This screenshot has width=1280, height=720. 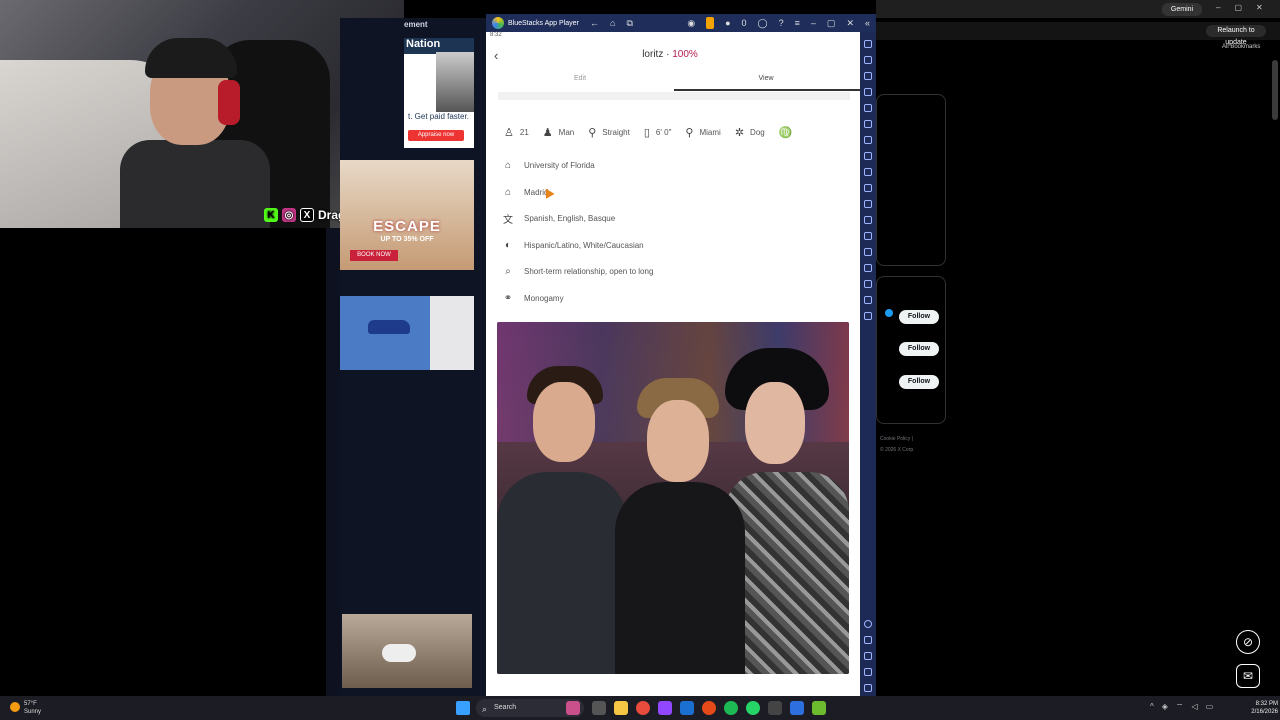 What do you see at coordinates (868, 672) in the screenshot?
I see `sidebar-home-icon` at bounding box center [868, 672].